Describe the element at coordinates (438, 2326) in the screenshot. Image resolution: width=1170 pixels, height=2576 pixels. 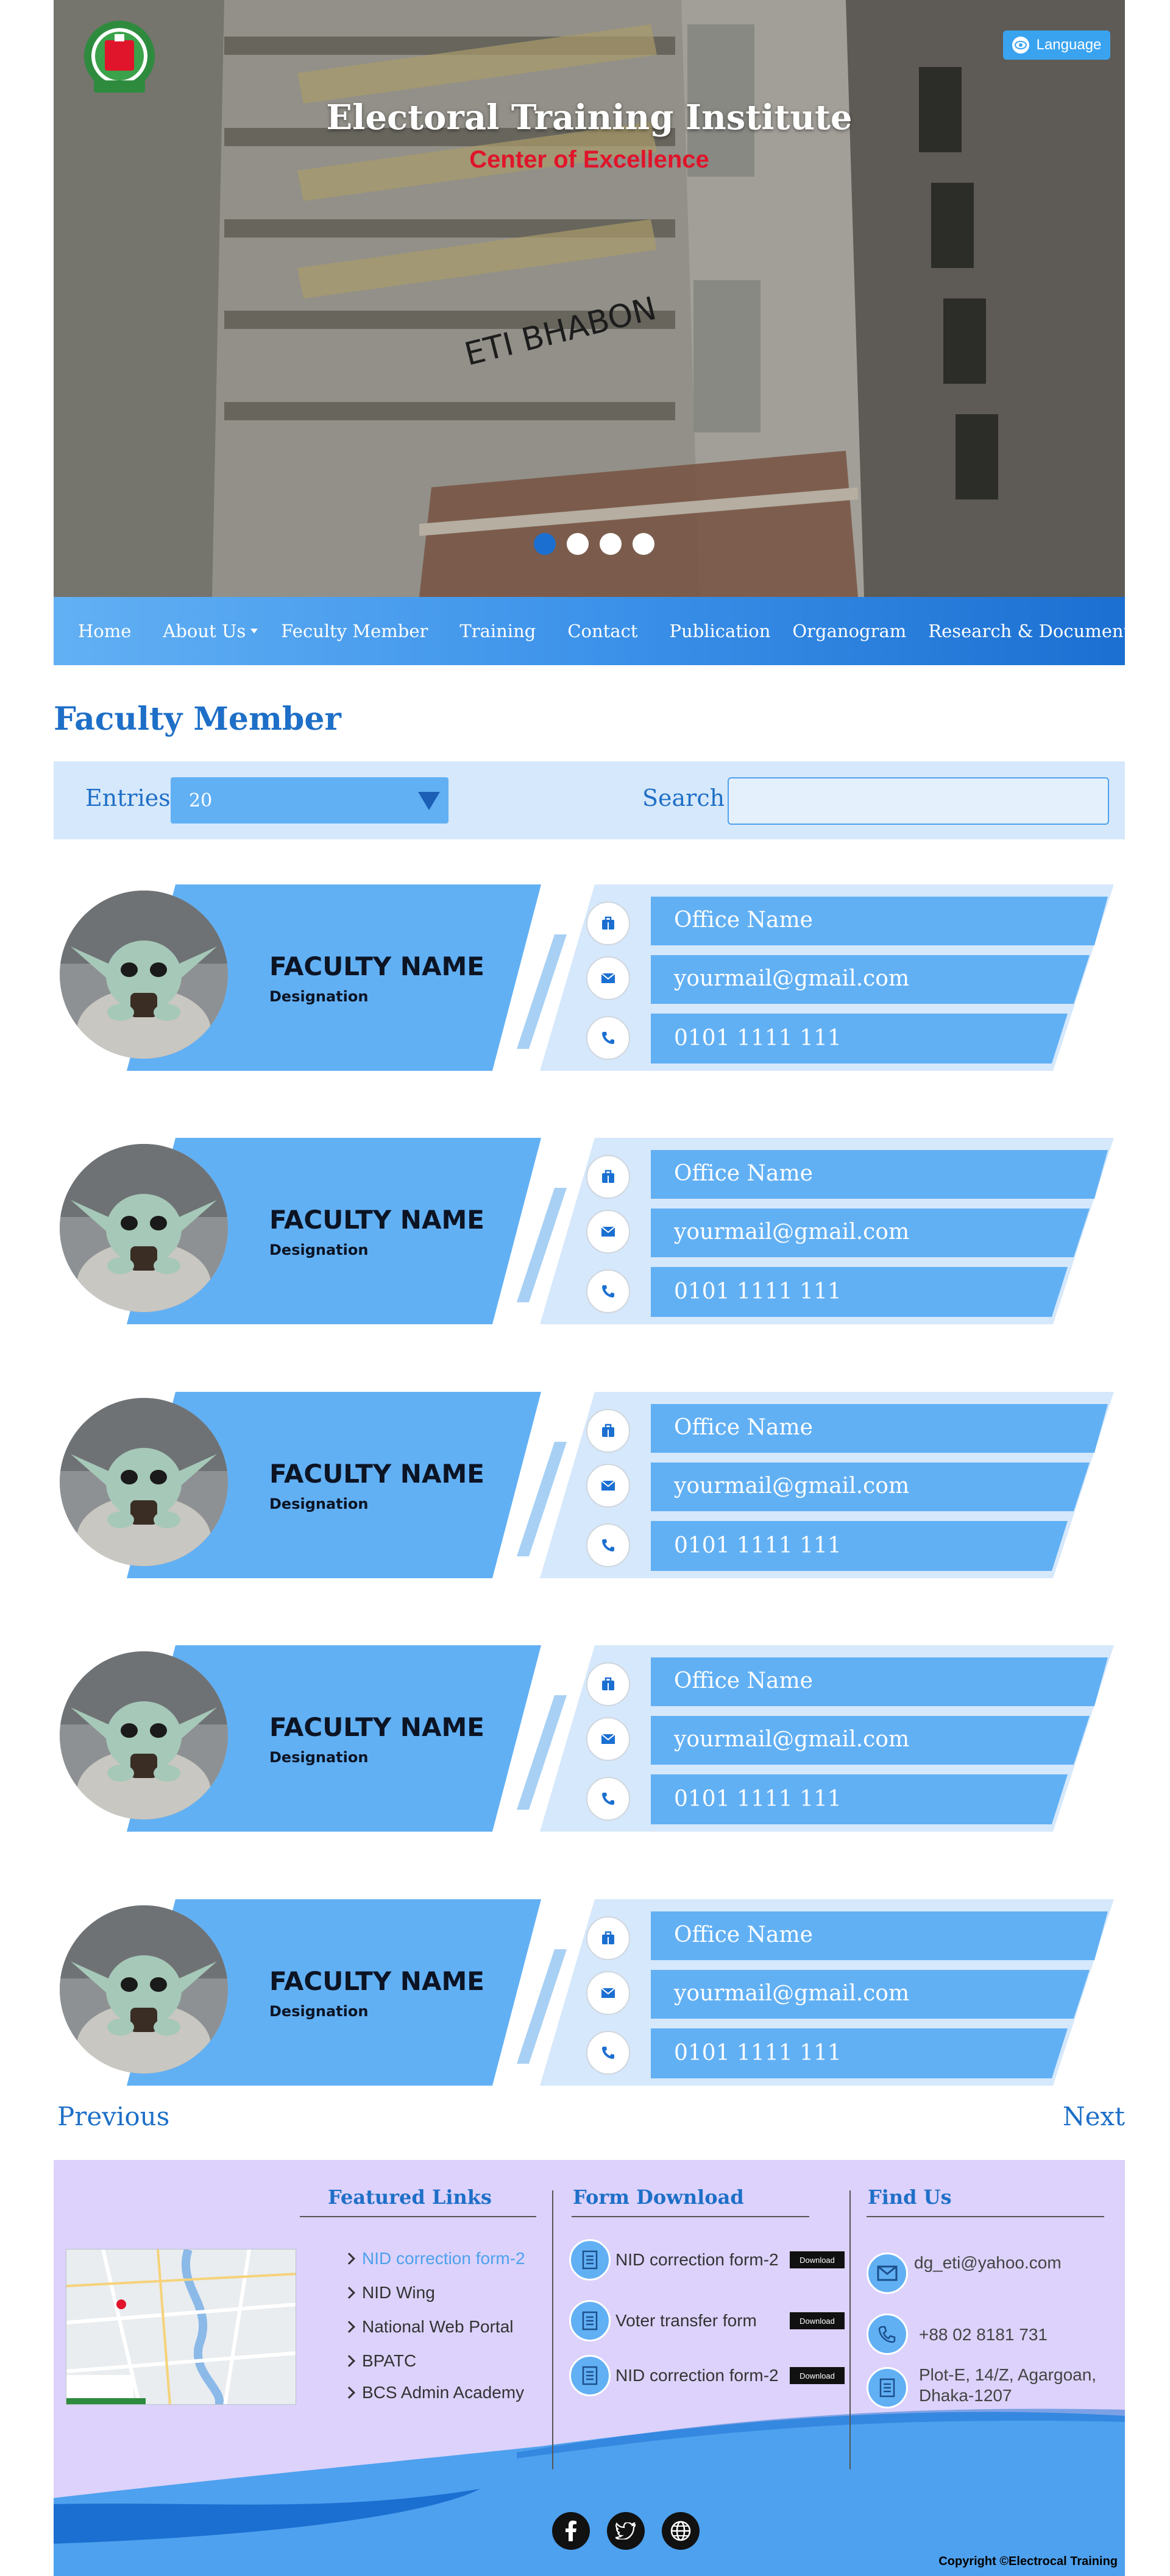
I see `featured-link-label: National Web Portal` at that location.